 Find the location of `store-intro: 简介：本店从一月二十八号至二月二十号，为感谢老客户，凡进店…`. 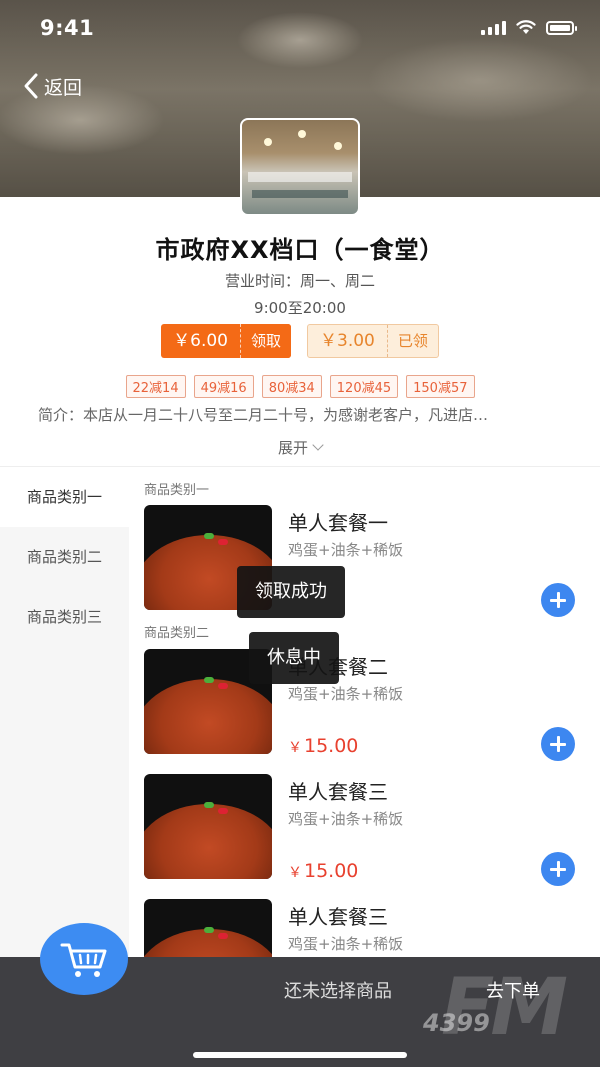

store-intro: 简介：本店从一月二十八号至二月二十号，为感谢老客户，凡进店… is located at coordinates (263, 415).